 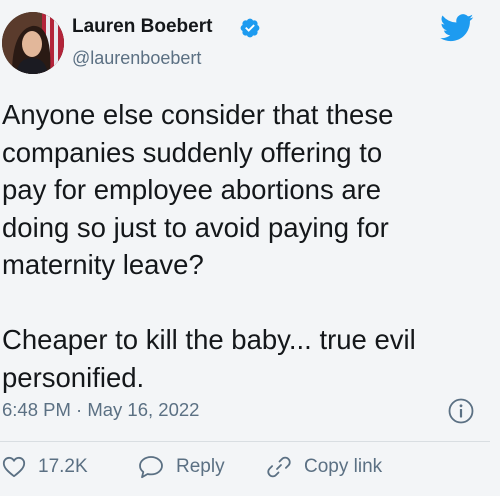 What do you see at coordinates (461, 411) in the screenshot?
I see `info-icon` at bounding box center [461, 411].